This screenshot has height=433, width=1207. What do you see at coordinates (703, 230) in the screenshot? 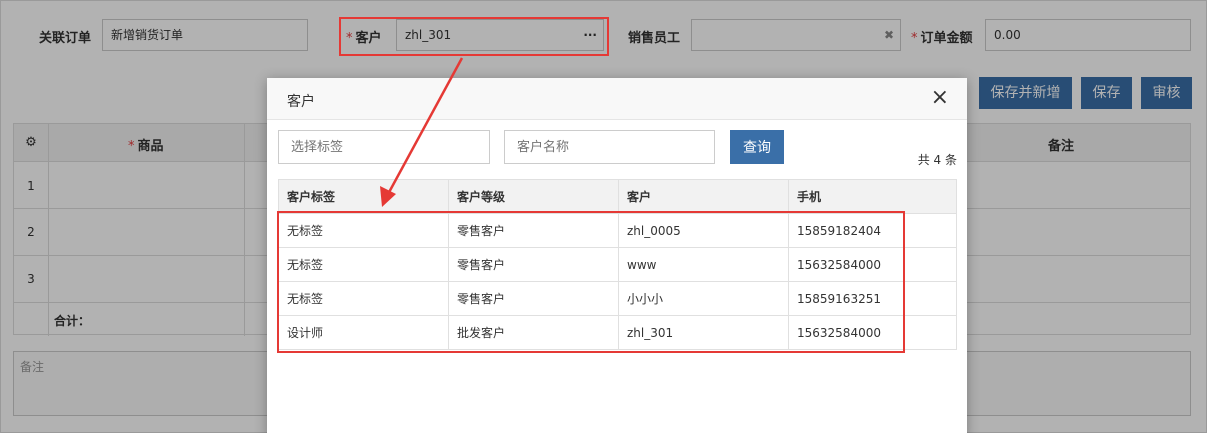
I see `table-cell: zhl_0005` at bounding box center [703, 230].